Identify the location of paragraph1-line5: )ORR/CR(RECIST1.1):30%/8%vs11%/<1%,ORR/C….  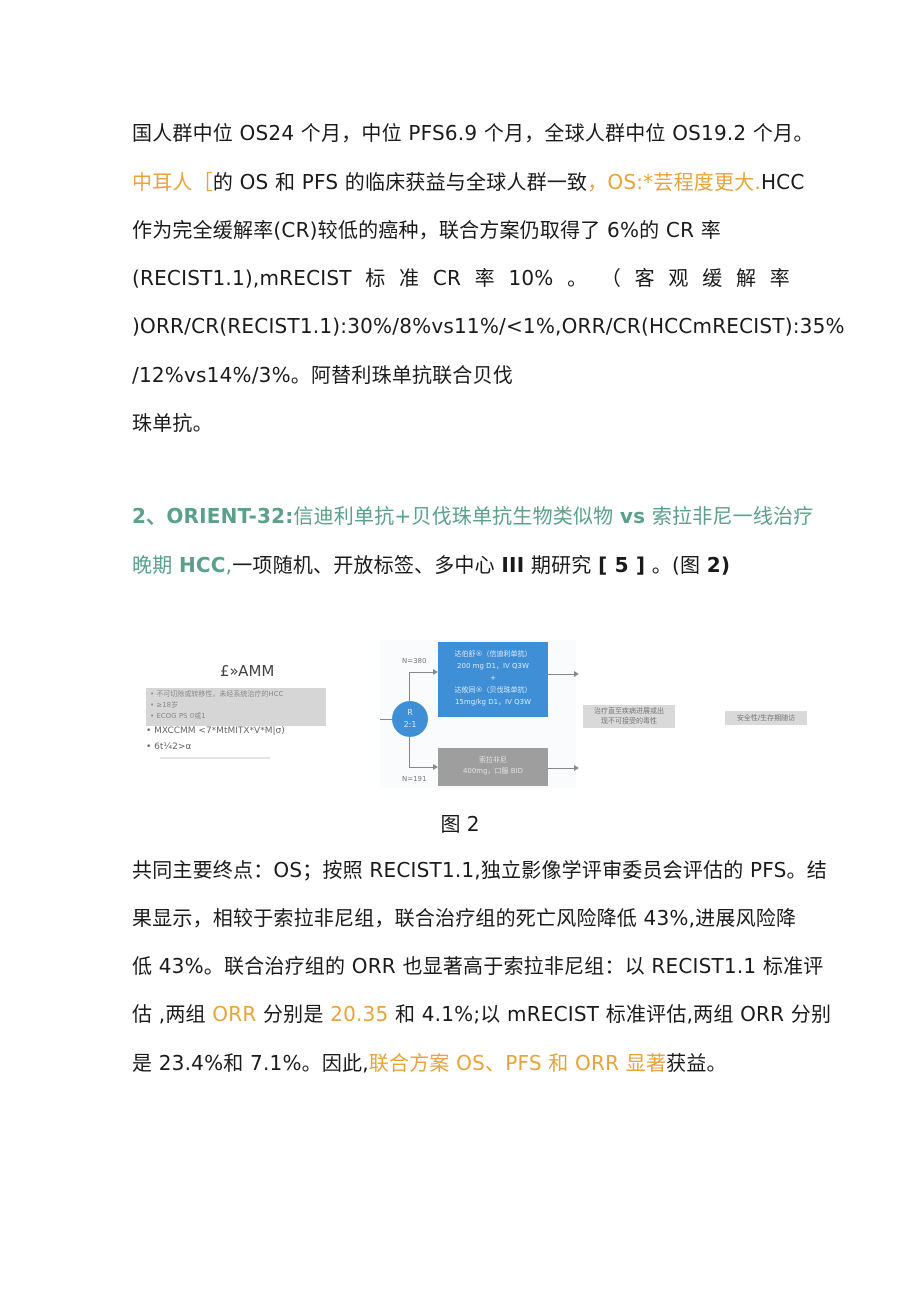
(488, 326).